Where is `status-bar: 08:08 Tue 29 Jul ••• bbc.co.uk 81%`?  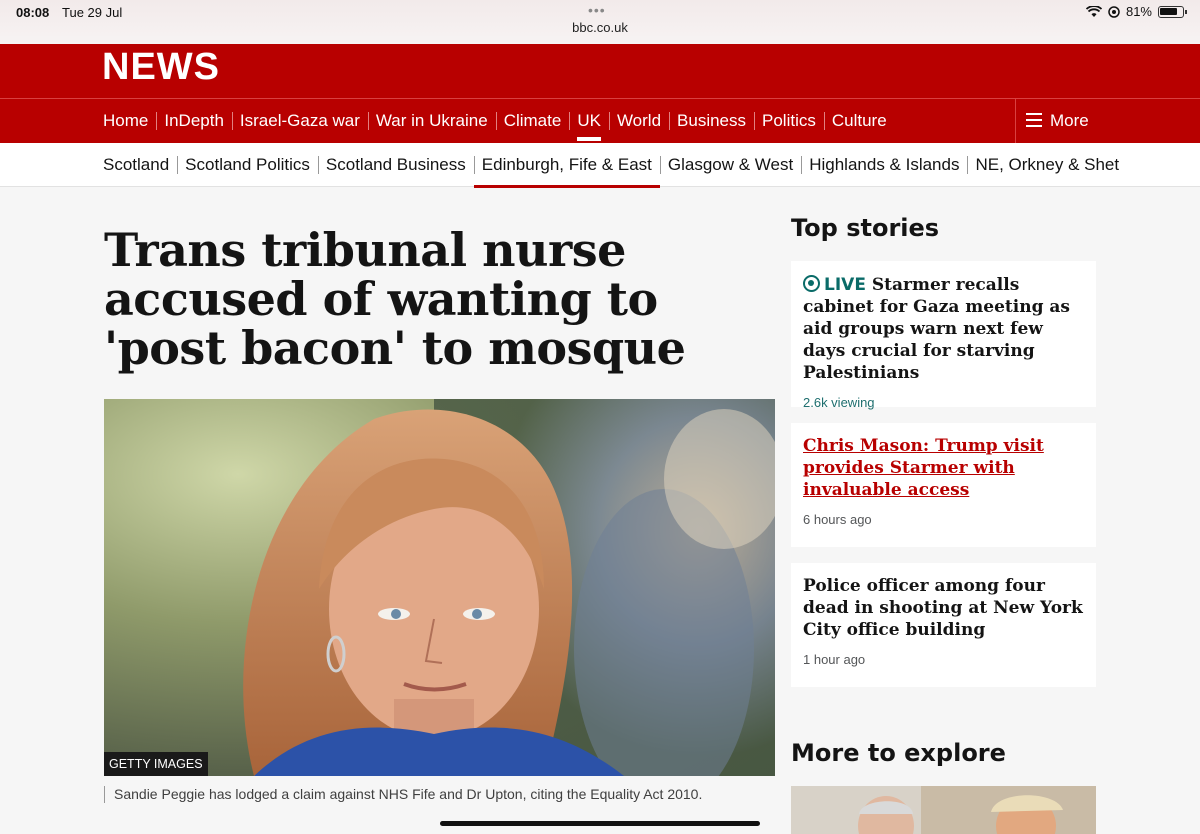
status-bar: 08:08 Tue 29 Jul ••• bbc.co.uk 81% is located at coordinates (600, 22).